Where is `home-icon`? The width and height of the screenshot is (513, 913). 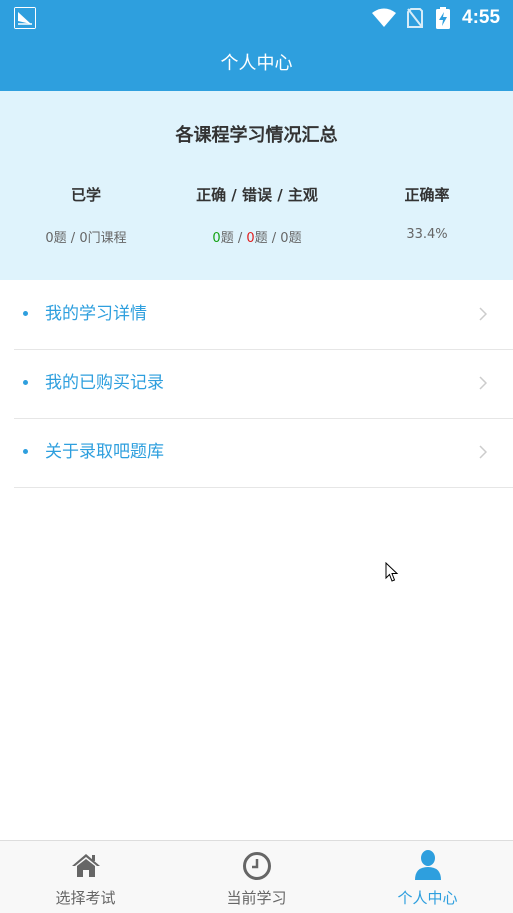 home-icon is located at coordinates (86, 865).